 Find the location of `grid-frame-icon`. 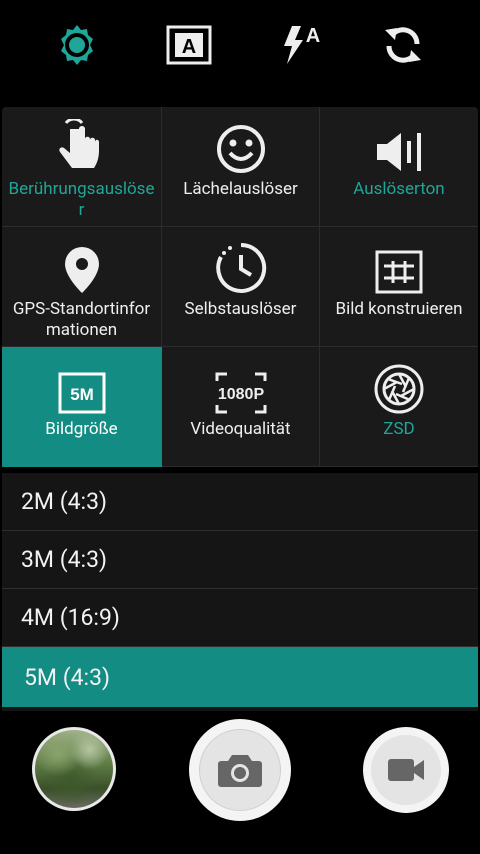

grid-frame-icon is located at coordinates (399, 263).